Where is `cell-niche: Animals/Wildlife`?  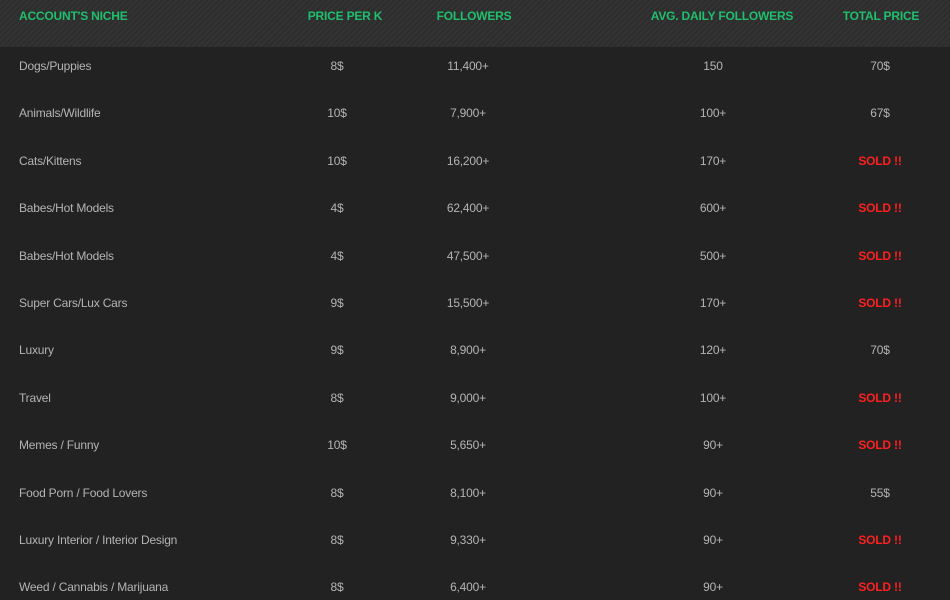
cell-niche: Animals/Wildlife is located at coordinates (60, 113).